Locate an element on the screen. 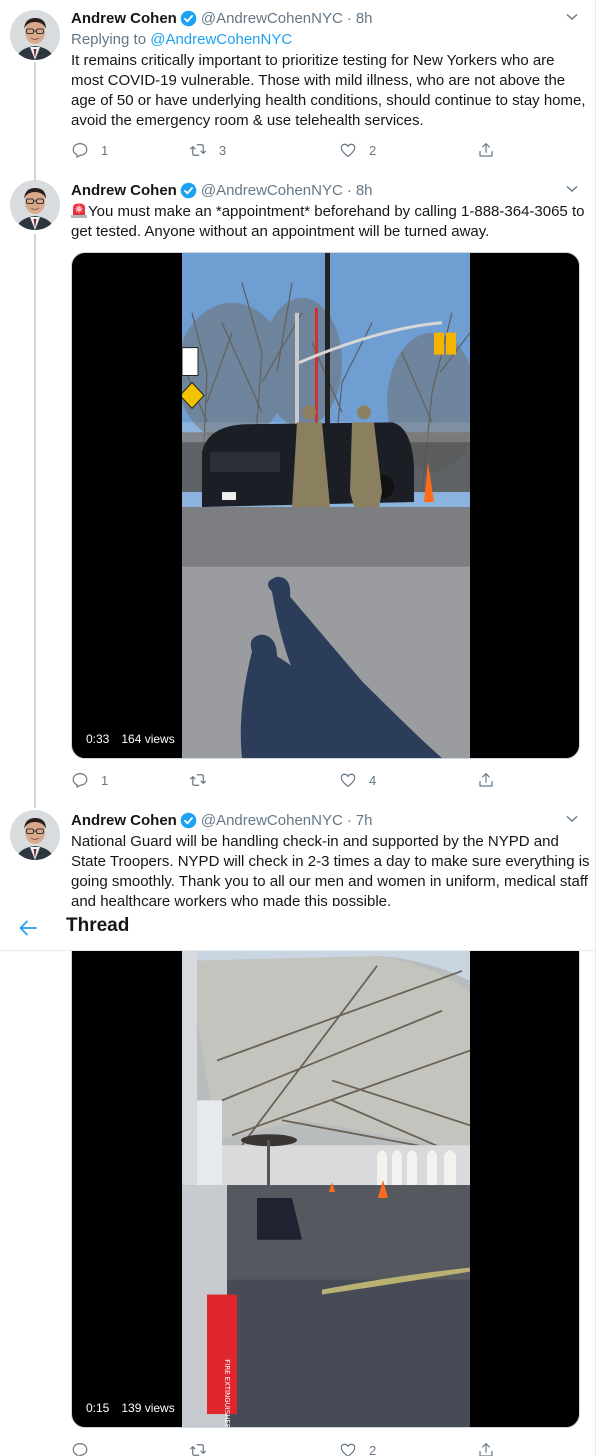 This screenshot has height=1456, width=599. tweet-actions: 1 4 is located at coordinates (286, 780).